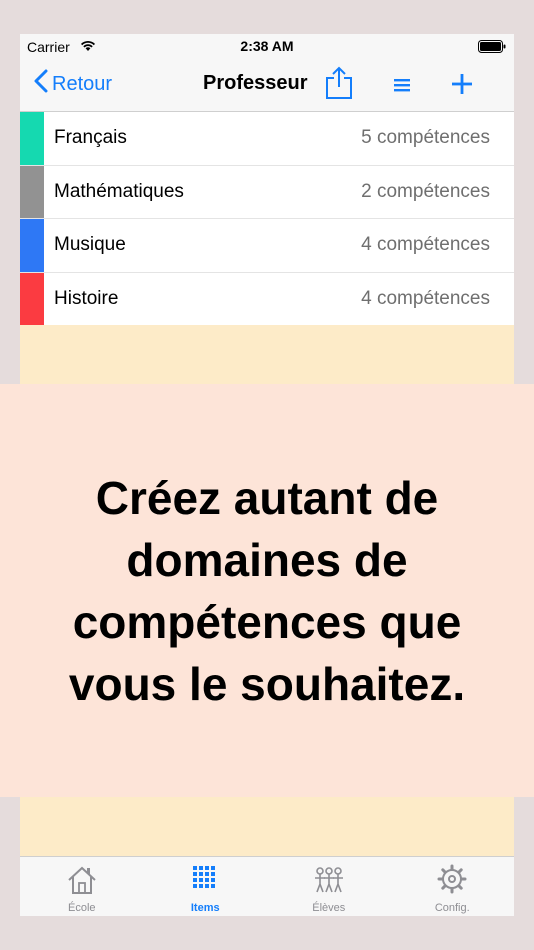 This screenshot has height=950, width=534. Describe the element at coordinates (267, 298) in the screenshot. I see `list-item: Histoire 4 compétences` at that location.